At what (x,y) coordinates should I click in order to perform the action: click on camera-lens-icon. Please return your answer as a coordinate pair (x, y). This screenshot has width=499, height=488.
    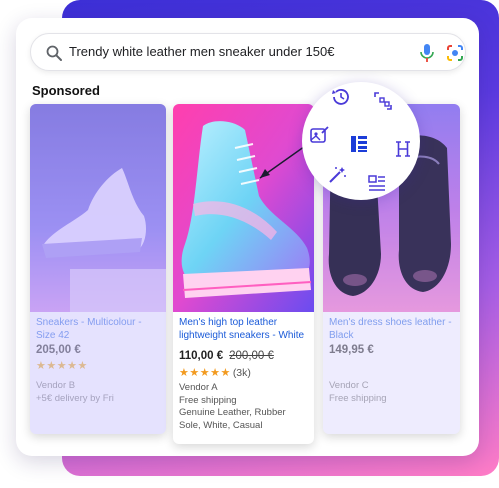
    Looking at the image, I should click on (455, 53).